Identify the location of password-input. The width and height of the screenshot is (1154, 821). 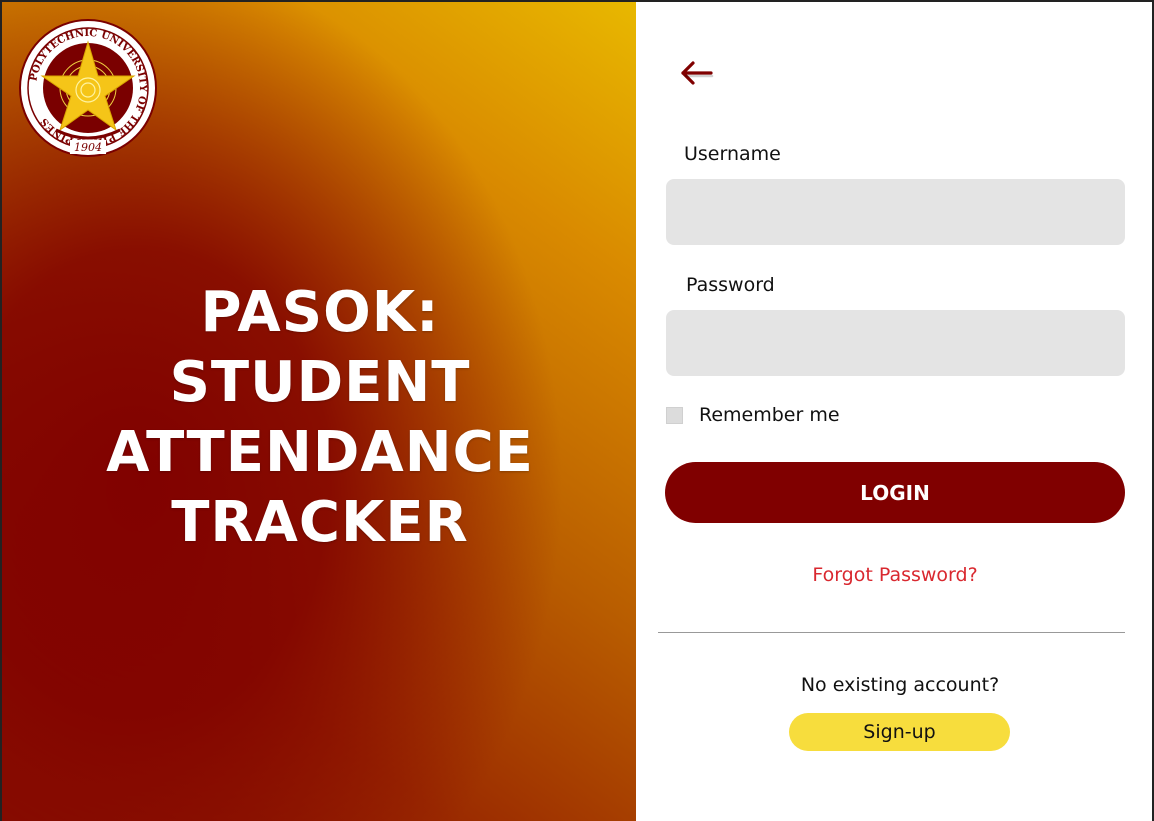
(895, 343).